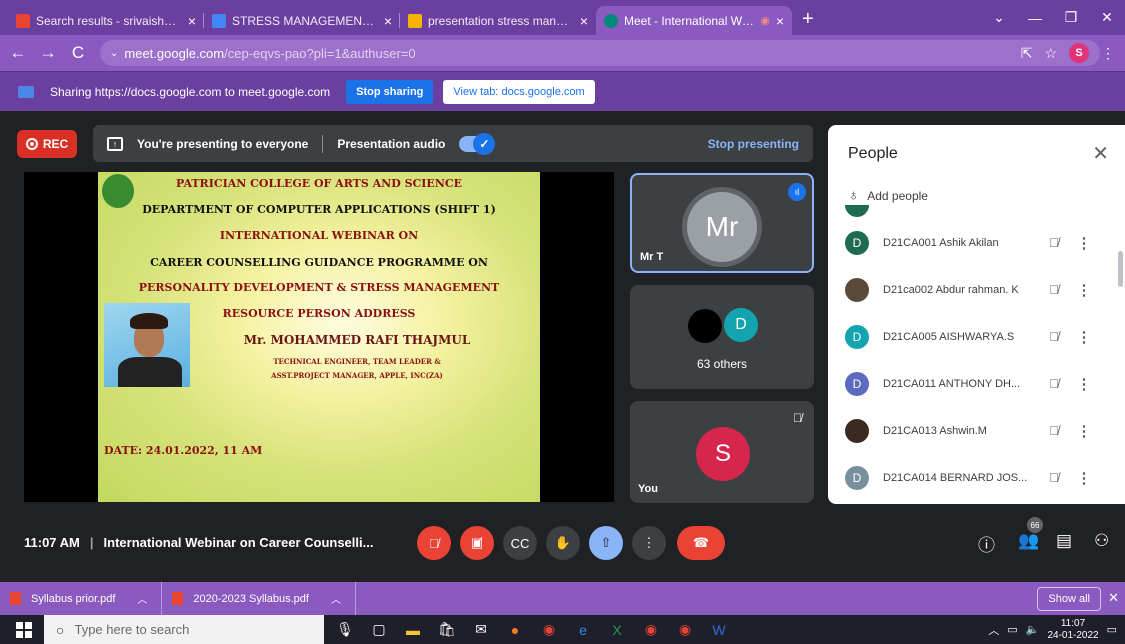 This screenshot has width=1125, height=644. Describe the element at coordinates (481, 629) in the screenshot. I see `mail-icon: ✉` at that location.